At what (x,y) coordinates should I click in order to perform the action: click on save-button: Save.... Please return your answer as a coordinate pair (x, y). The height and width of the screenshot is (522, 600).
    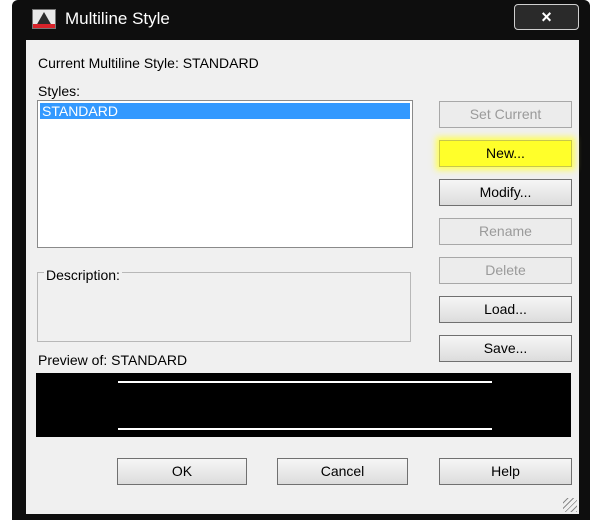
    Looking at the image, I should click on (505, 348).